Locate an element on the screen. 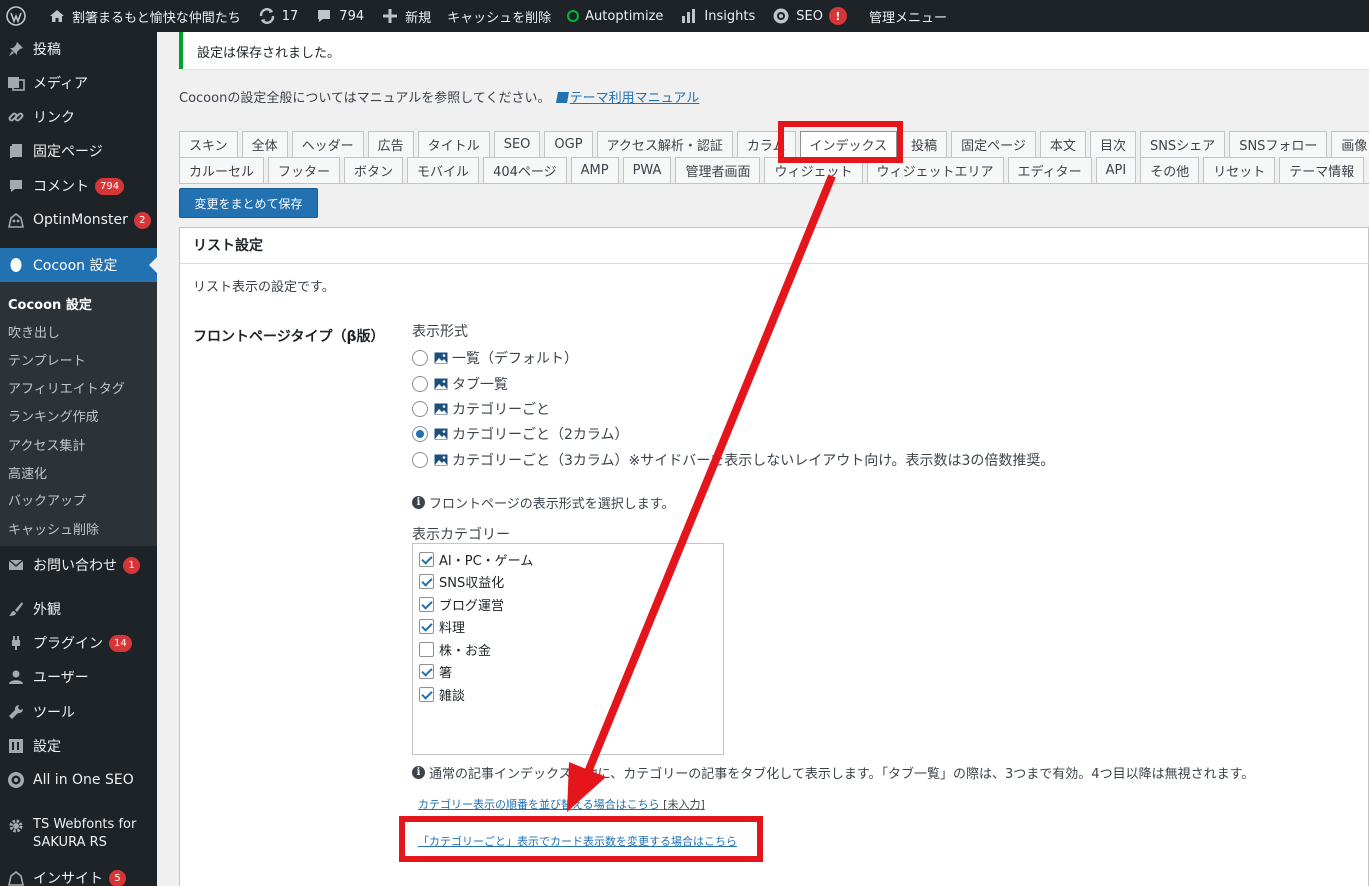 This screenshot has width=1369, height=886. display-format-option: 一覧（デフォルト） is located at coordinates (495, 358).